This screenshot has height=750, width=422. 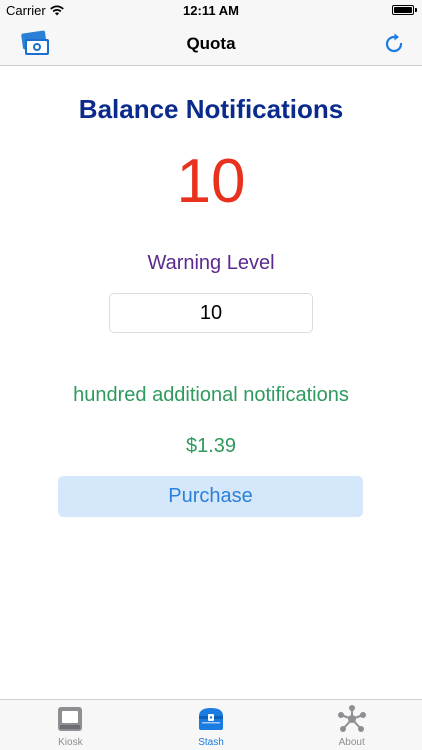 I want to click on navigation-bar: Quota, so click(x=211, y=44).